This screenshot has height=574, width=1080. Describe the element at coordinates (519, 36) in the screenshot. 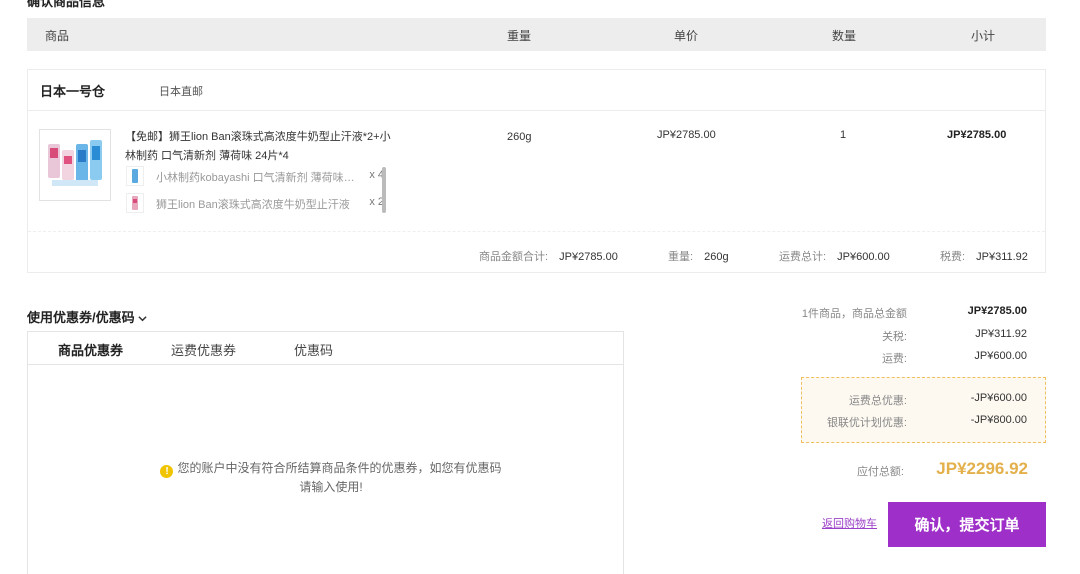

I see `header-weight: 重量` at that location.